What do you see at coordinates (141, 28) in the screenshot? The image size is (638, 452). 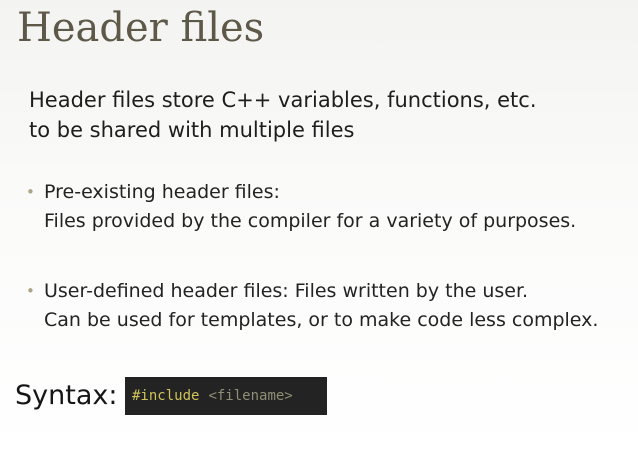 I see `slide-title: Header files` at bounding box center [141, 28].